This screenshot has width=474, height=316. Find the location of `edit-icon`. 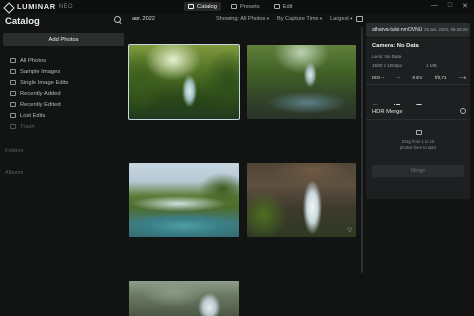

edit-icon is located at coordinates (276, 6).